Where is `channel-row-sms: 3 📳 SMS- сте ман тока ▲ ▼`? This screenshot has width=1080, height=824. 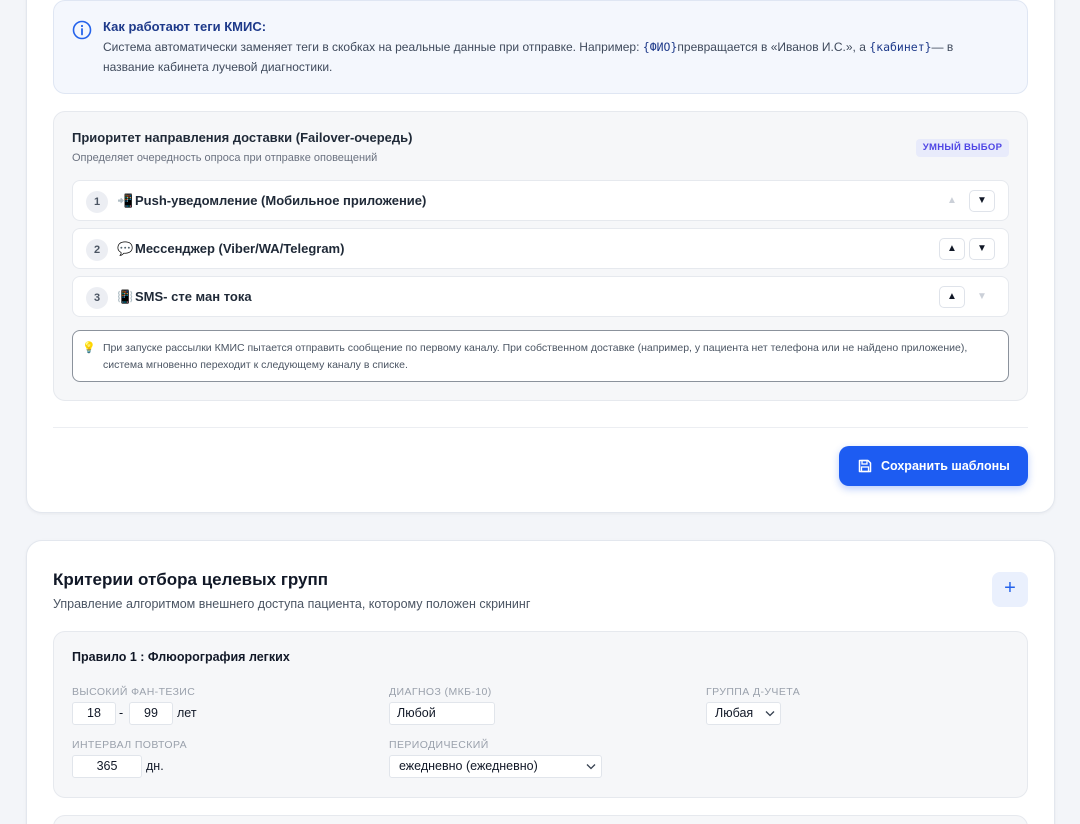 channel-row-sms: 3 📳 SMS- сте ман тока ▲ ▼ is located at coordinates (540, 296).